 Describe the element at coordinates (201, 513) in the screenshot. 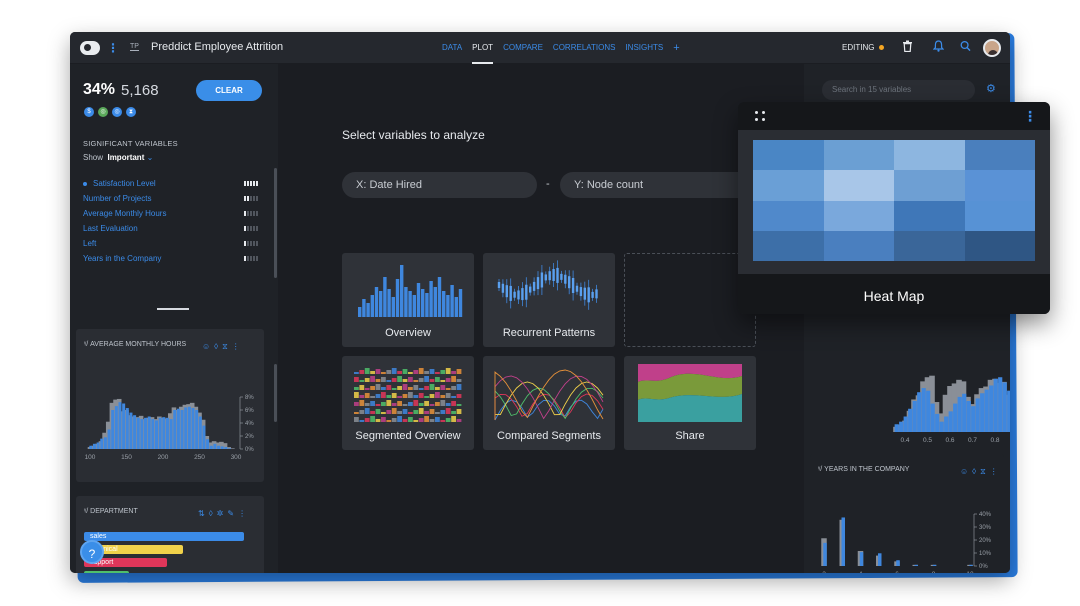

I see `sort-icon: ⇅` at that location.